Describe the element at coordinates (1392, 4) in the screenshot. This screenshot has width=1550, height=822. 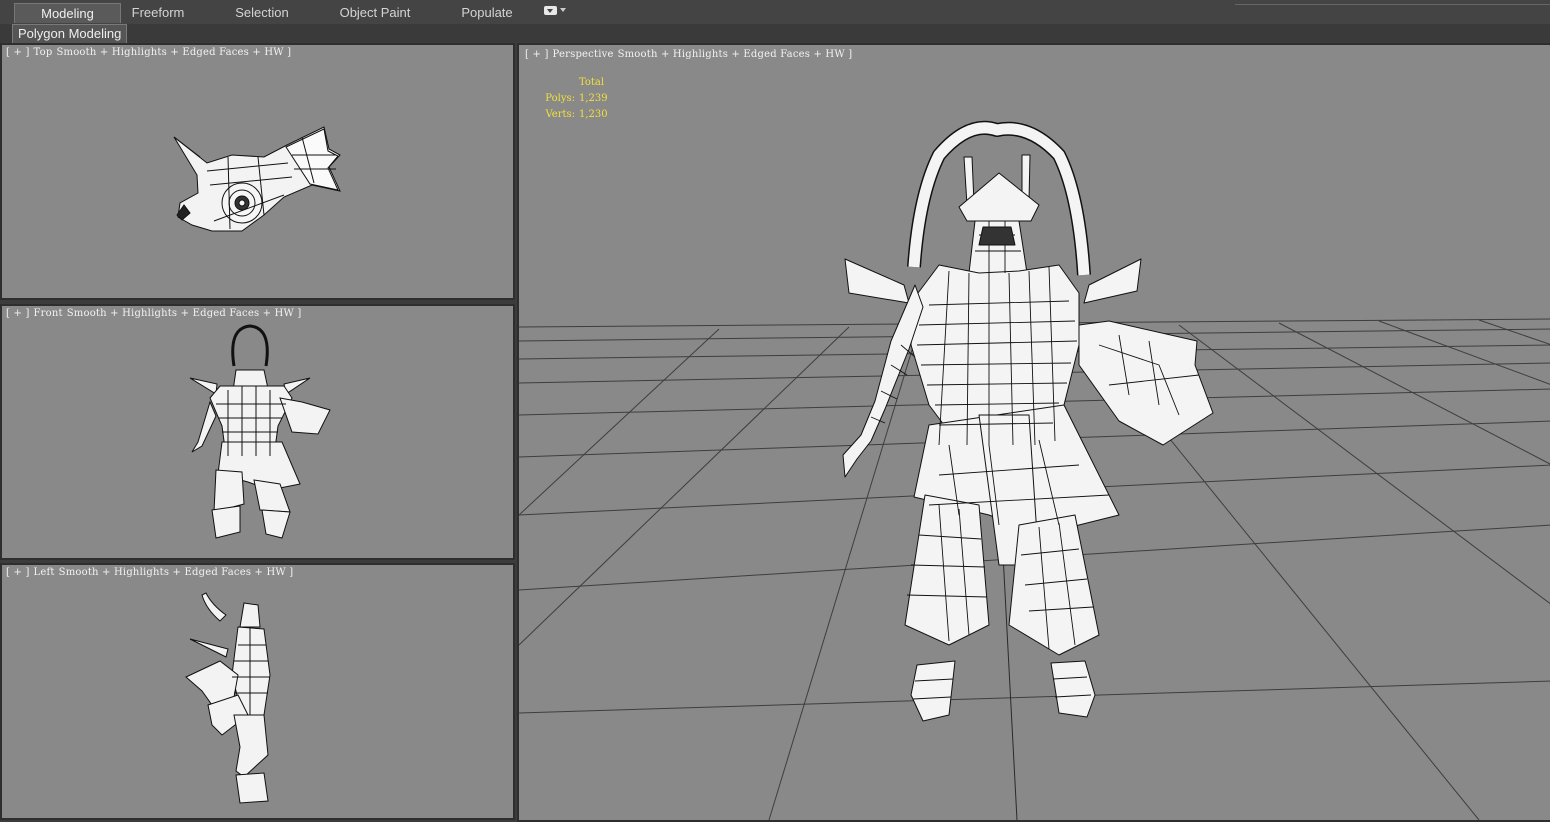
I see `ribbon-divider` at that location.